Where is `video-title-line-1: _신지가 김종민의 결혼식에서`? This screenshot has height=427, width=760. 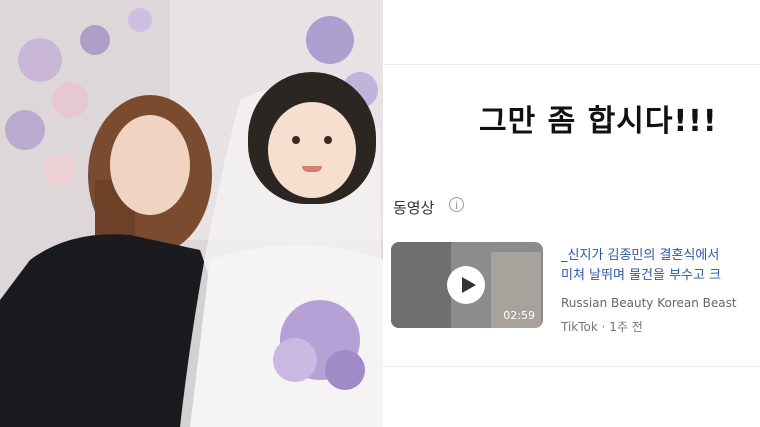
video-title-line-1: _신지가 김종민의 결혼식에서 is located at coordinates (640, 255).